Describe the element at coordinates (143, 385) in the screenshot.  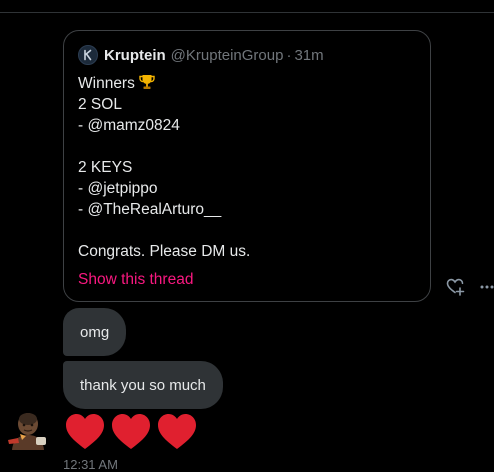
I see `message-bubble: thank you so much` at that location.